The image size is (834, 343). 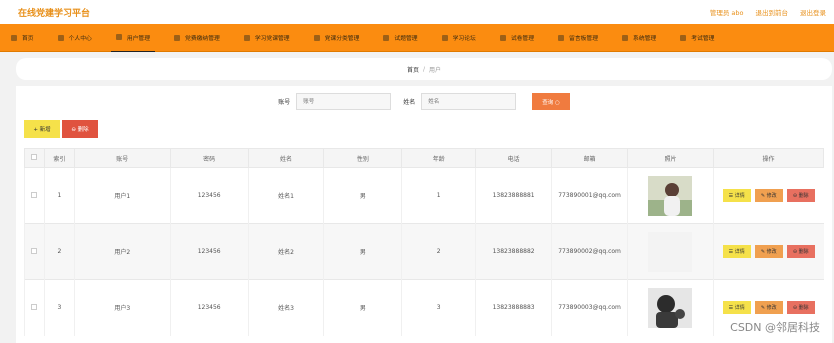 I want to click on nav-label: 学习论坛, so click(x=464, y=39).